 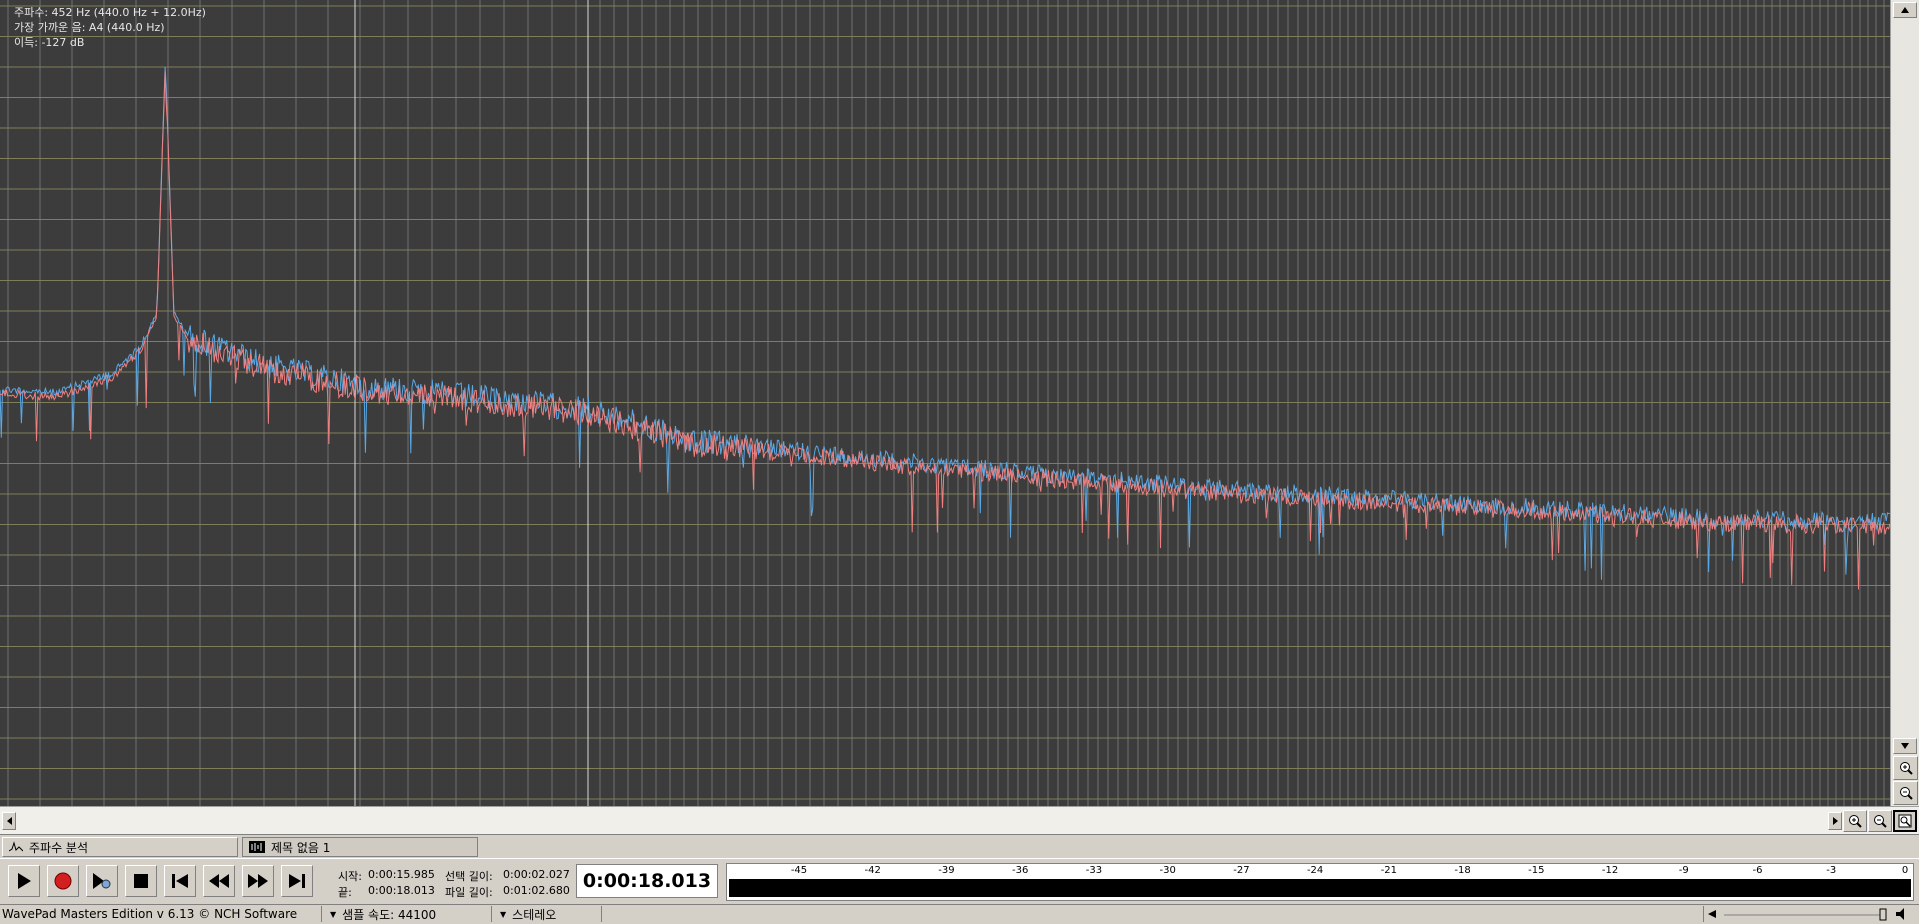 What do you see at coordinates (89, 27) in the screenshot?
I see `nearest-note-readout: 가장 가까운 음: A4 (440.0 Hz)` at bounding box center [89, 27].